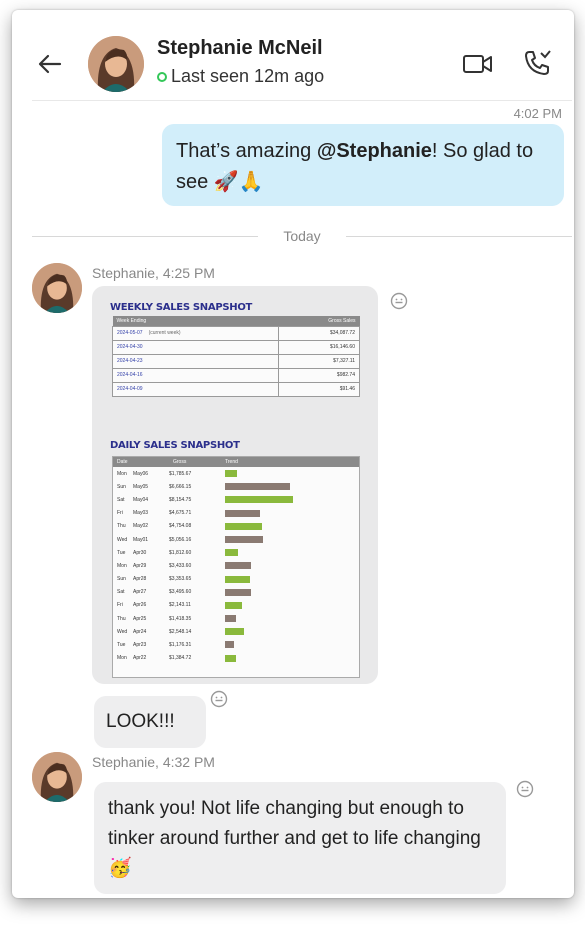 This screenshot has width=585, height=925. I want to click on contact-status: Last seen 12m ago, so click(240, 76).